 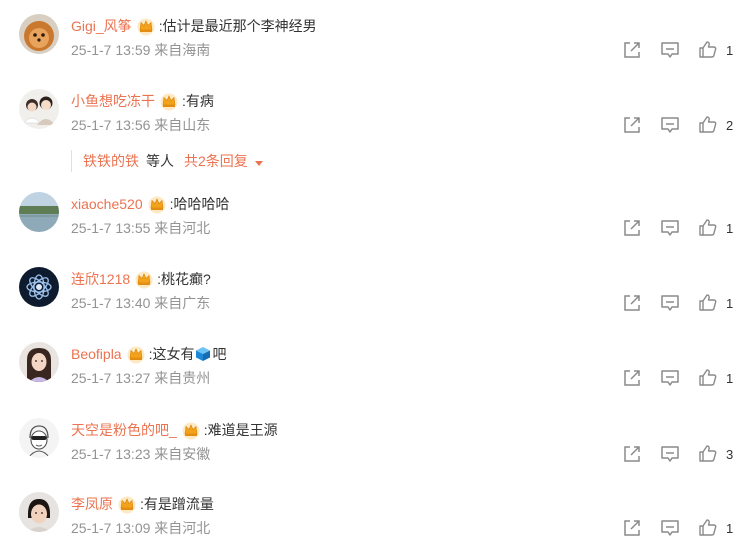 I want to click on comment-header: 连欣1218 :桃花癫?, so click(x=141, y=279).